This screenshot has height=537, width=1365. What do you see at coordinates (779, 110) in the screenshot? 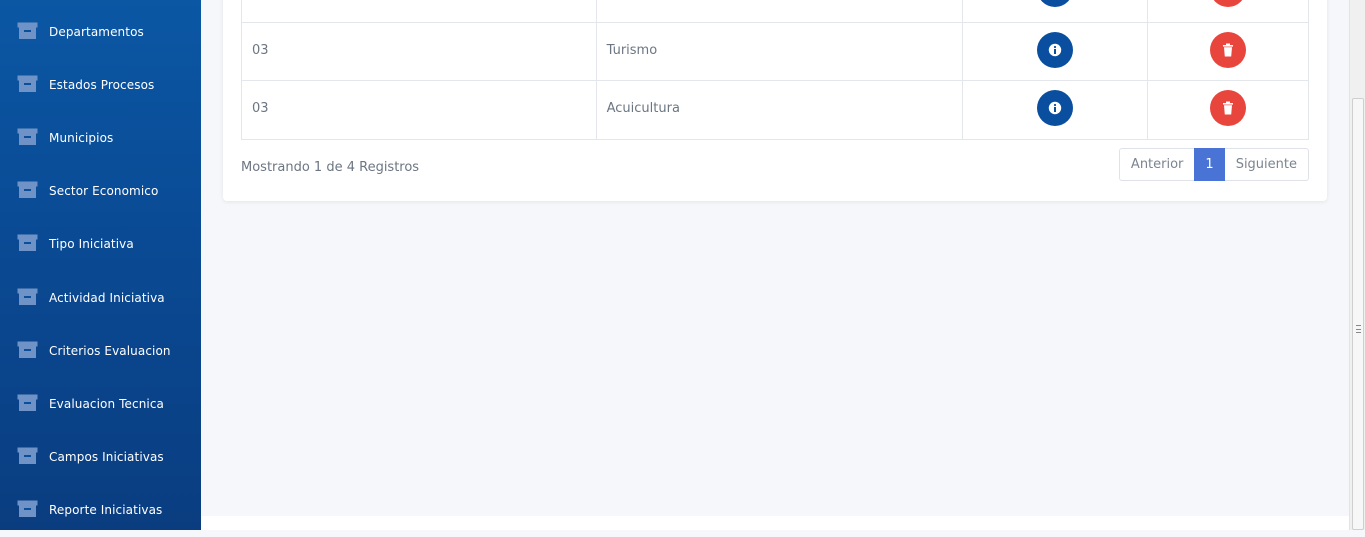
I see `name-cell: Acuicultura` at bounding box center [779, 110].